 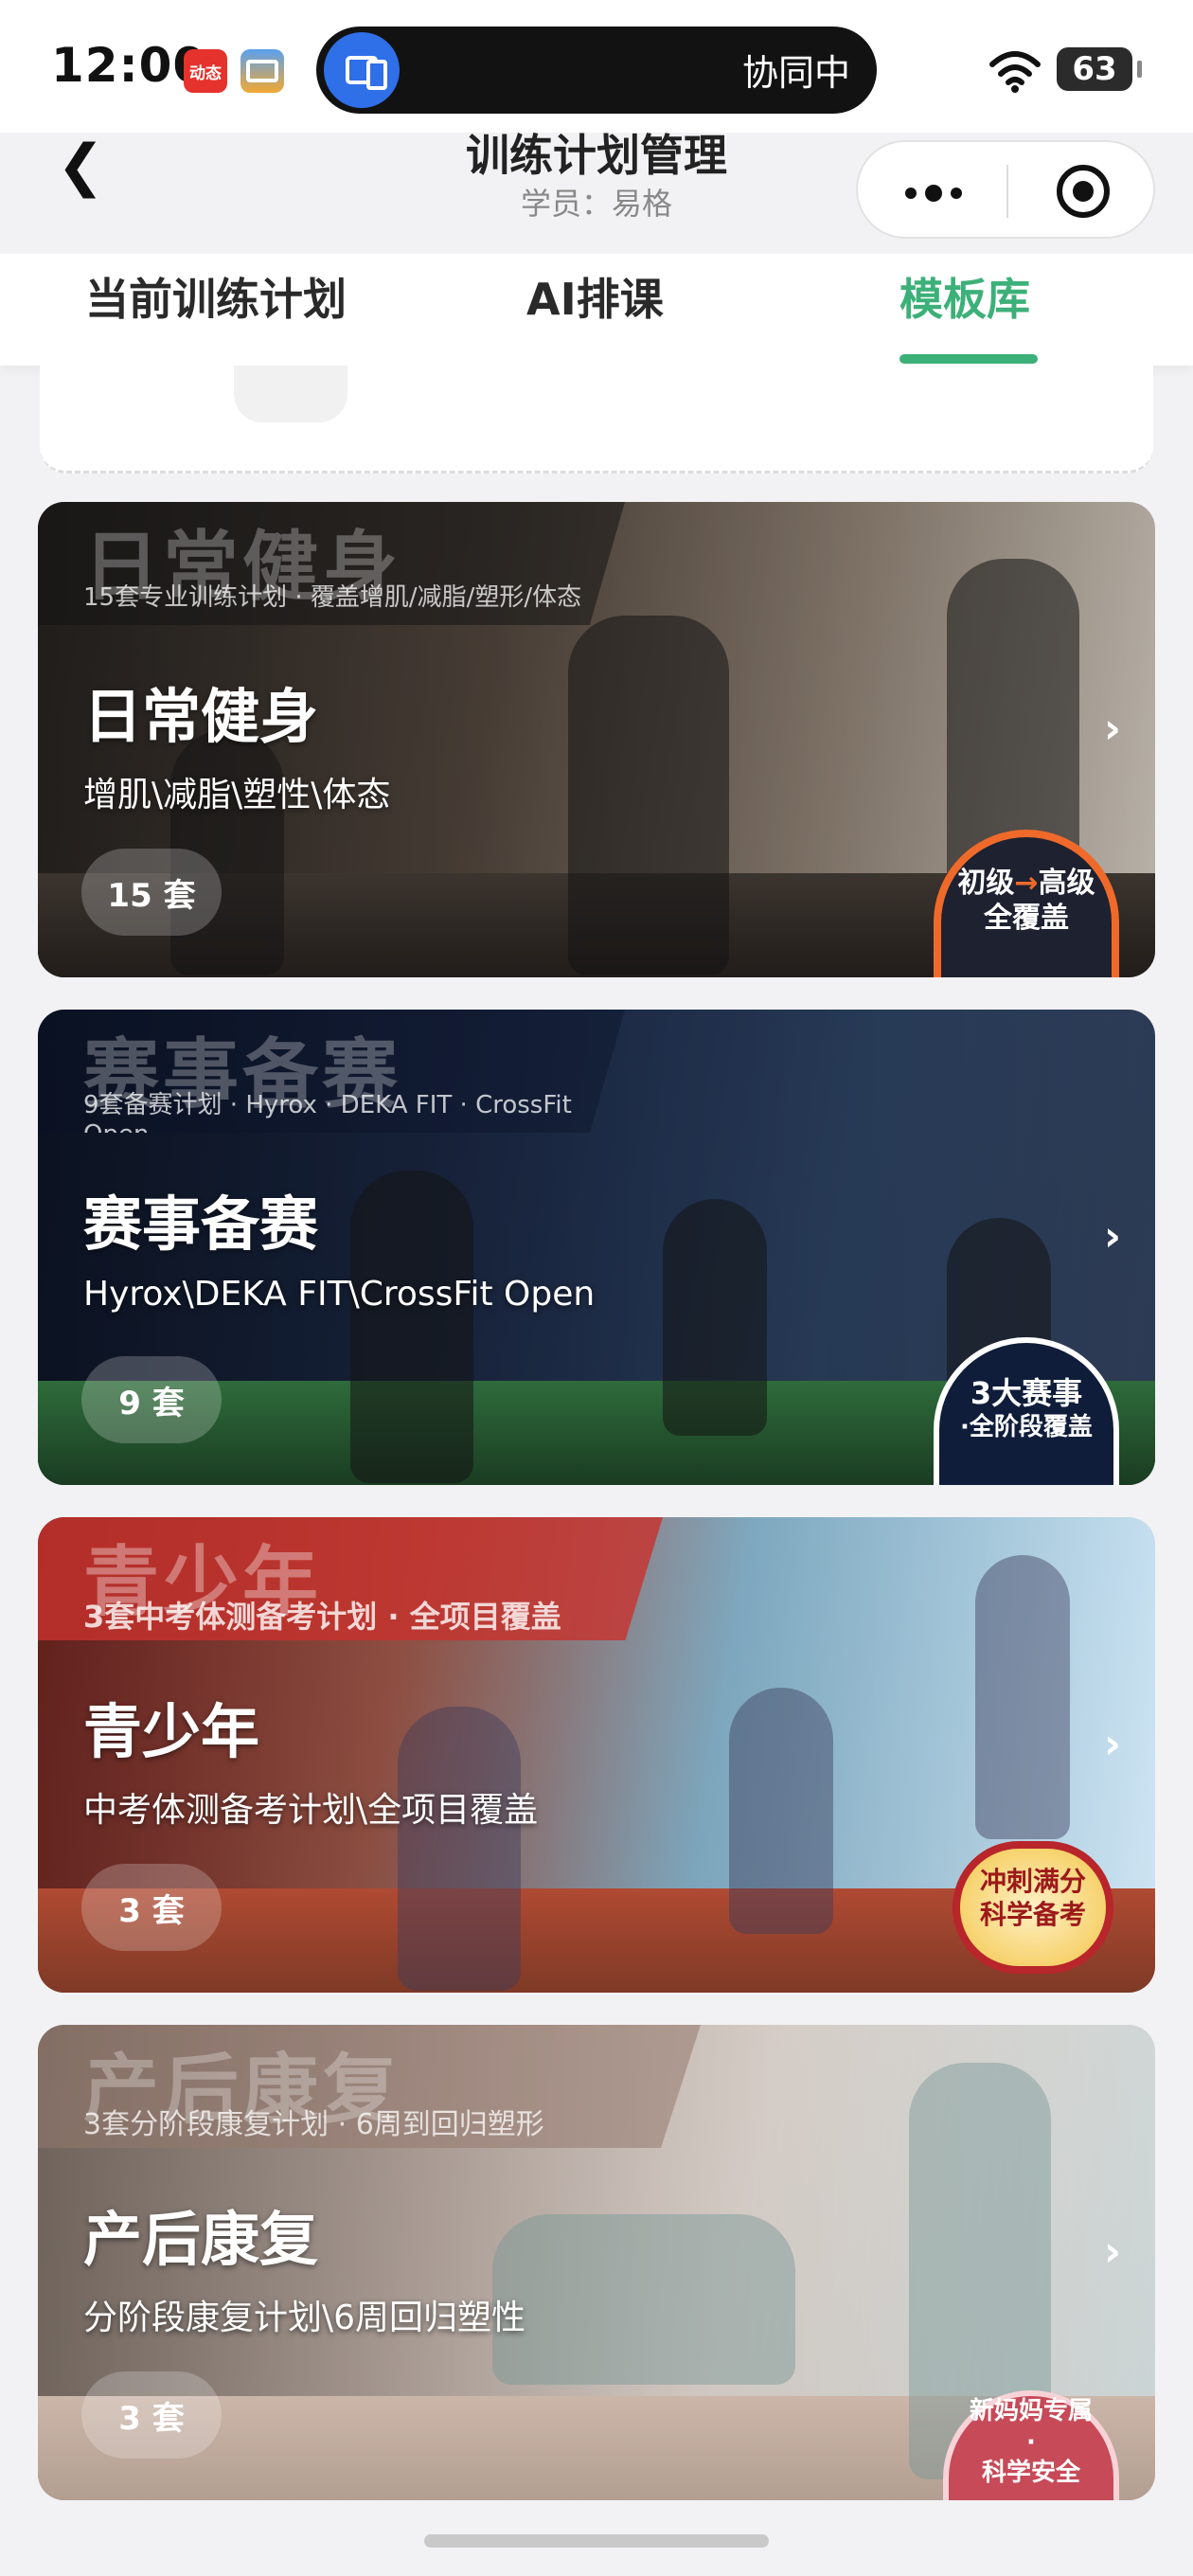 What do you see at coordinates (795, 73) in the screenshot?
I see `collab-label: 协同中` at bounding box center [795, 73].